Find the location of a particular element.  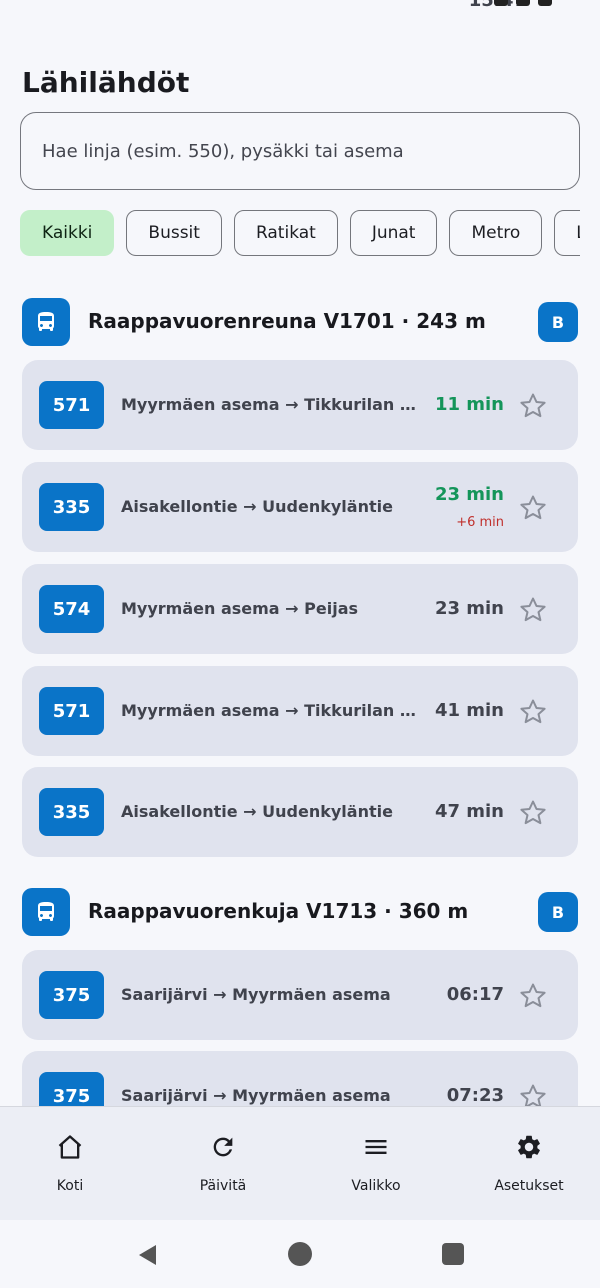

filter-chips: Kaikki Bussit Ratikat Junat Metro Lau is located at coordinates (300, 233).